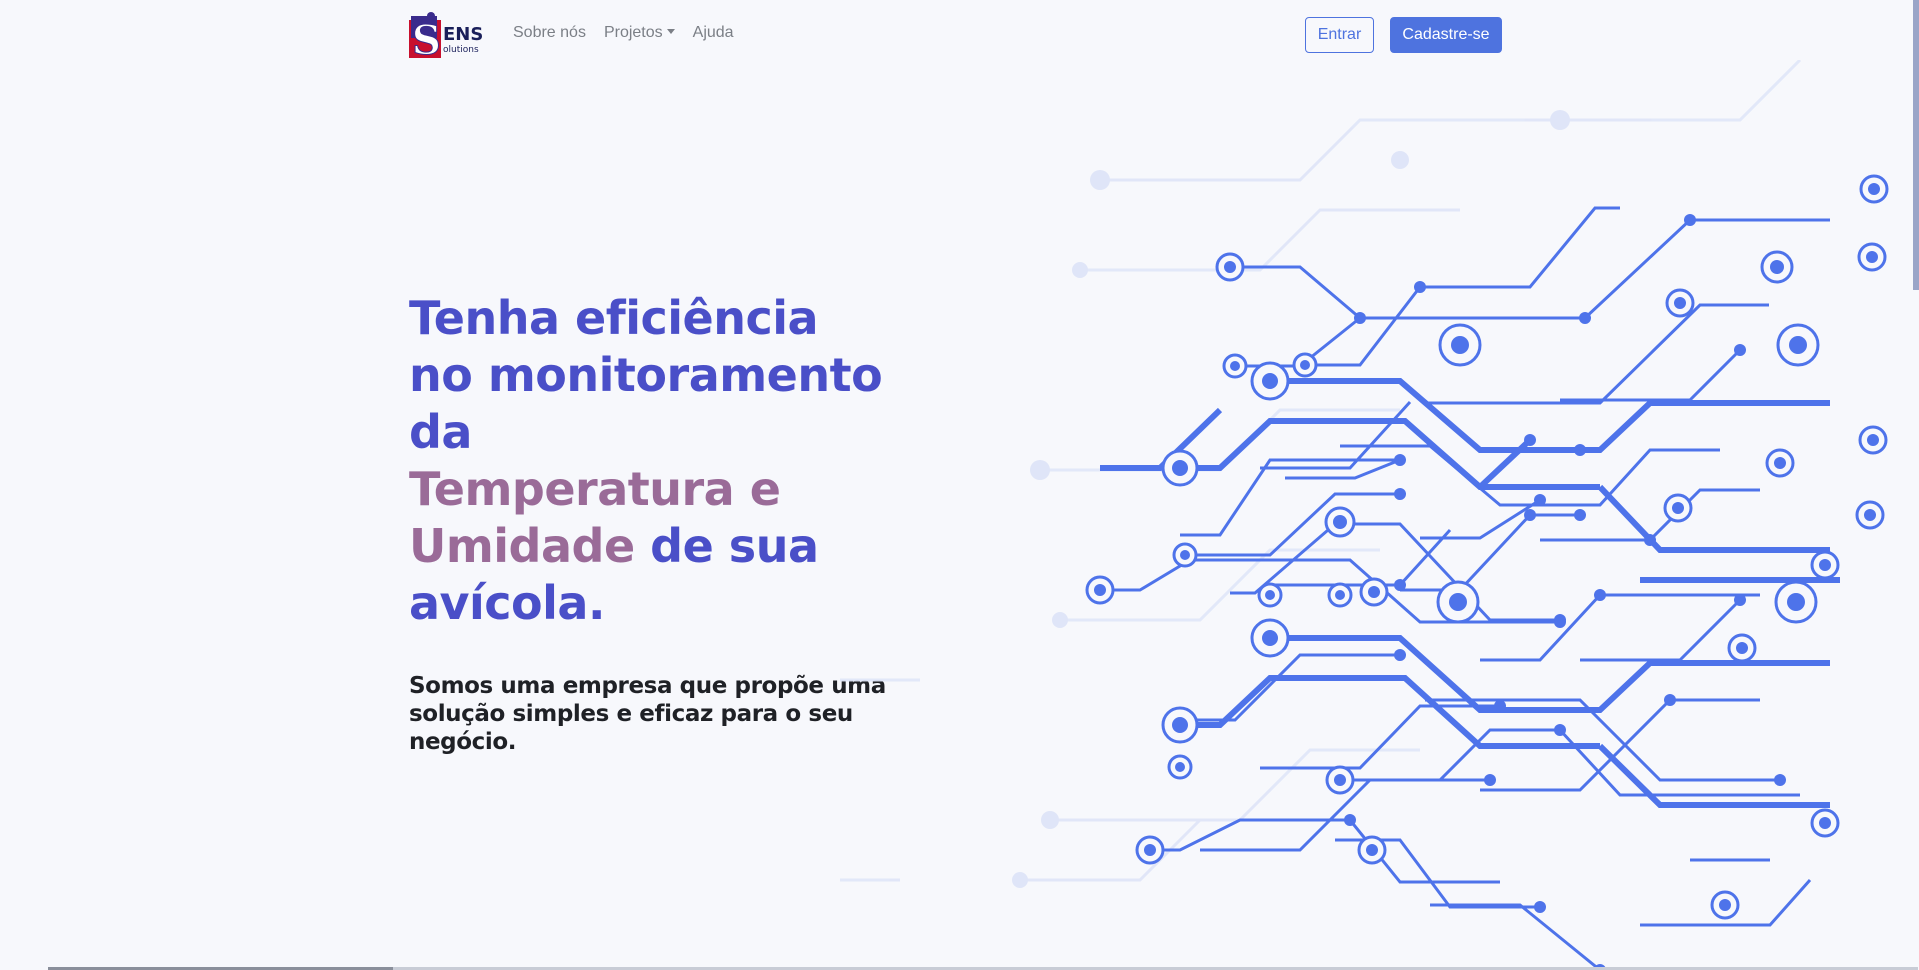 The image size is (1919, 970). I want to click on signup-button: Cadastre-se, so click(1446, 35).